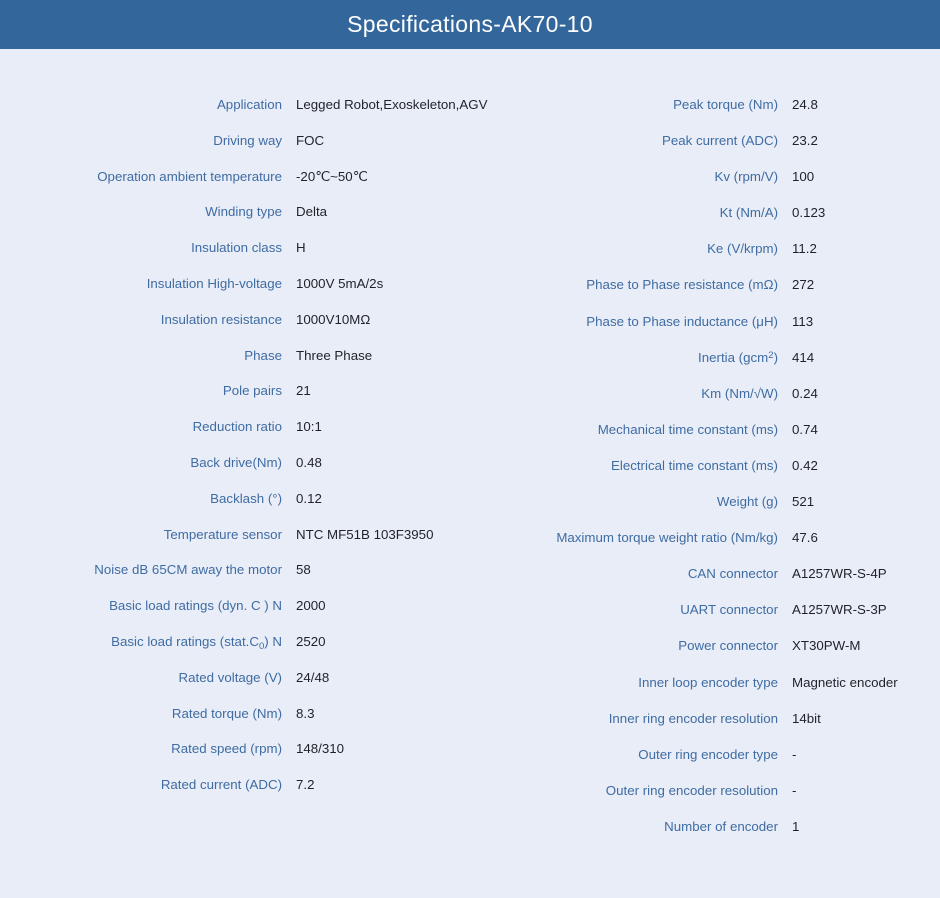 The width and height of the screenshot is (940, 898). Describe the element at coordinates (188, 570) in the screenshot. I see `spec-label: Noise dB 65CM away the motor` at that location.